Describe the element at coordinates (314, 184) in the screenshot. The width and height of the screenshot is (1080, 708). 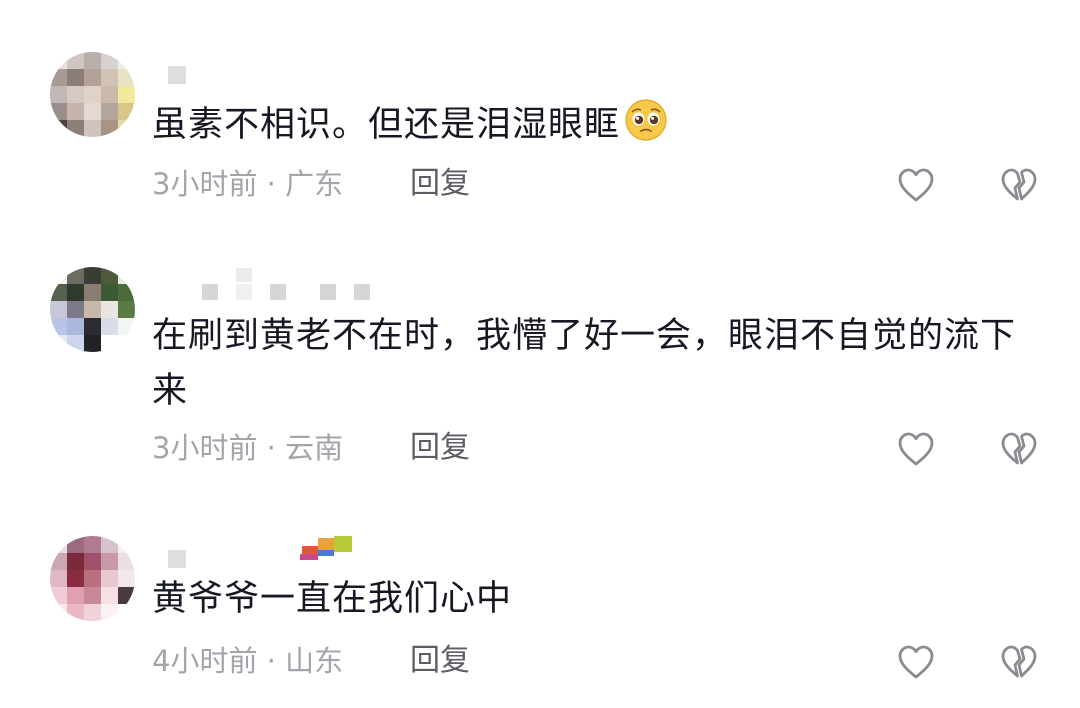
I see `comment-location: 广东` at that location.